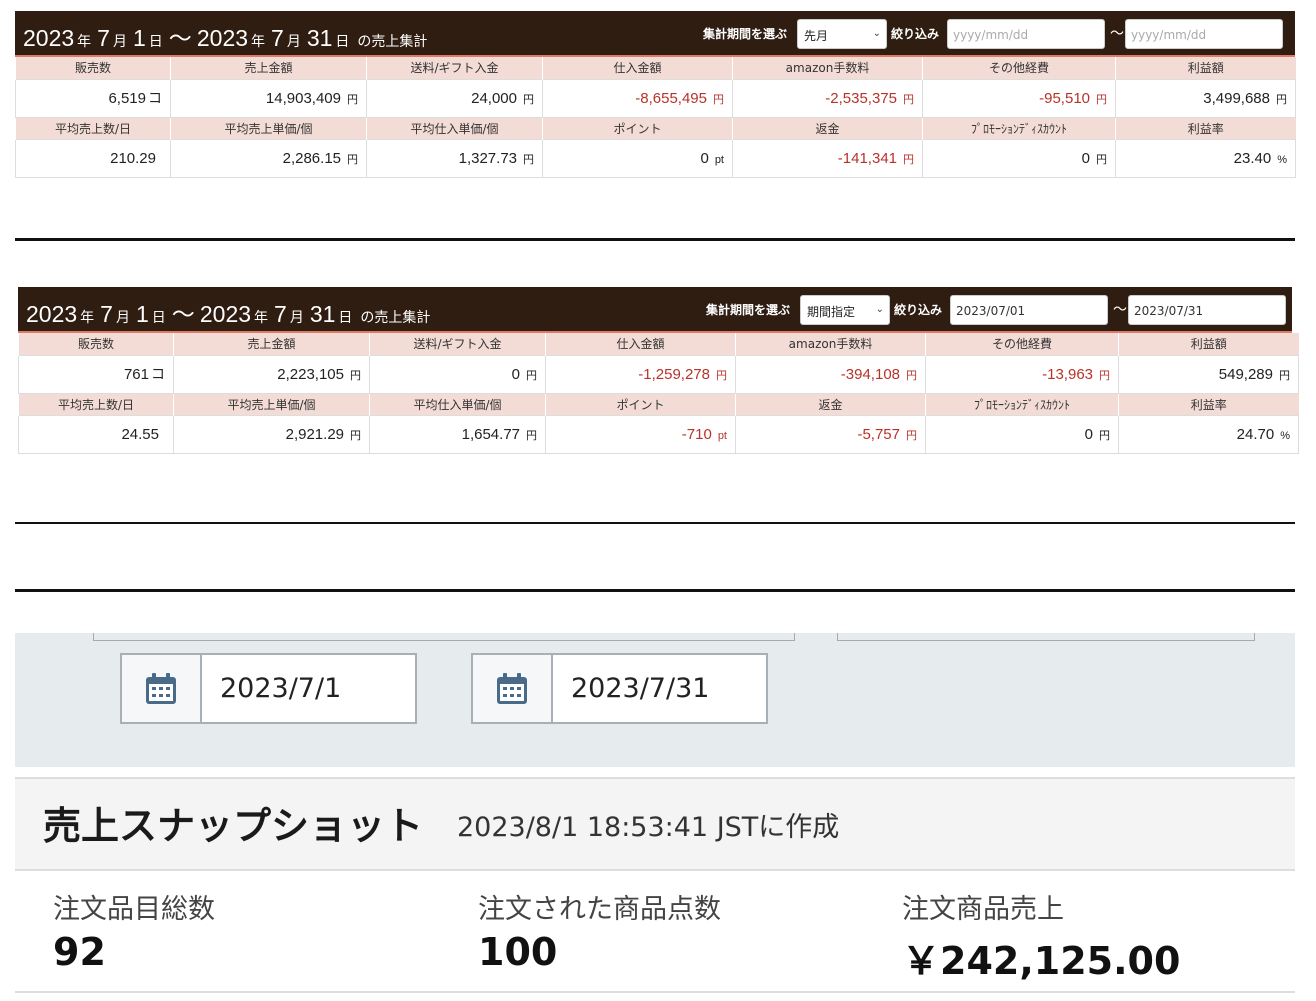 Image resolution: width=1316 pixels, height=1001 pixels. I want to click on start-date-value: 2023/7/1, so click(308, 688).